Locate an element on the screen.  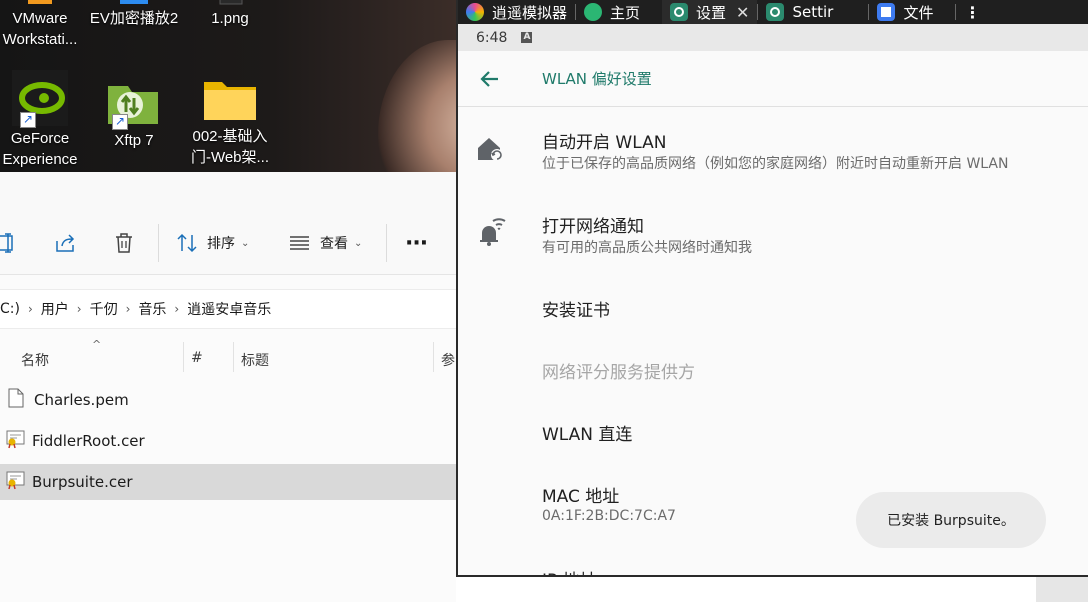
share-icon is located at coordinates (66, 243).